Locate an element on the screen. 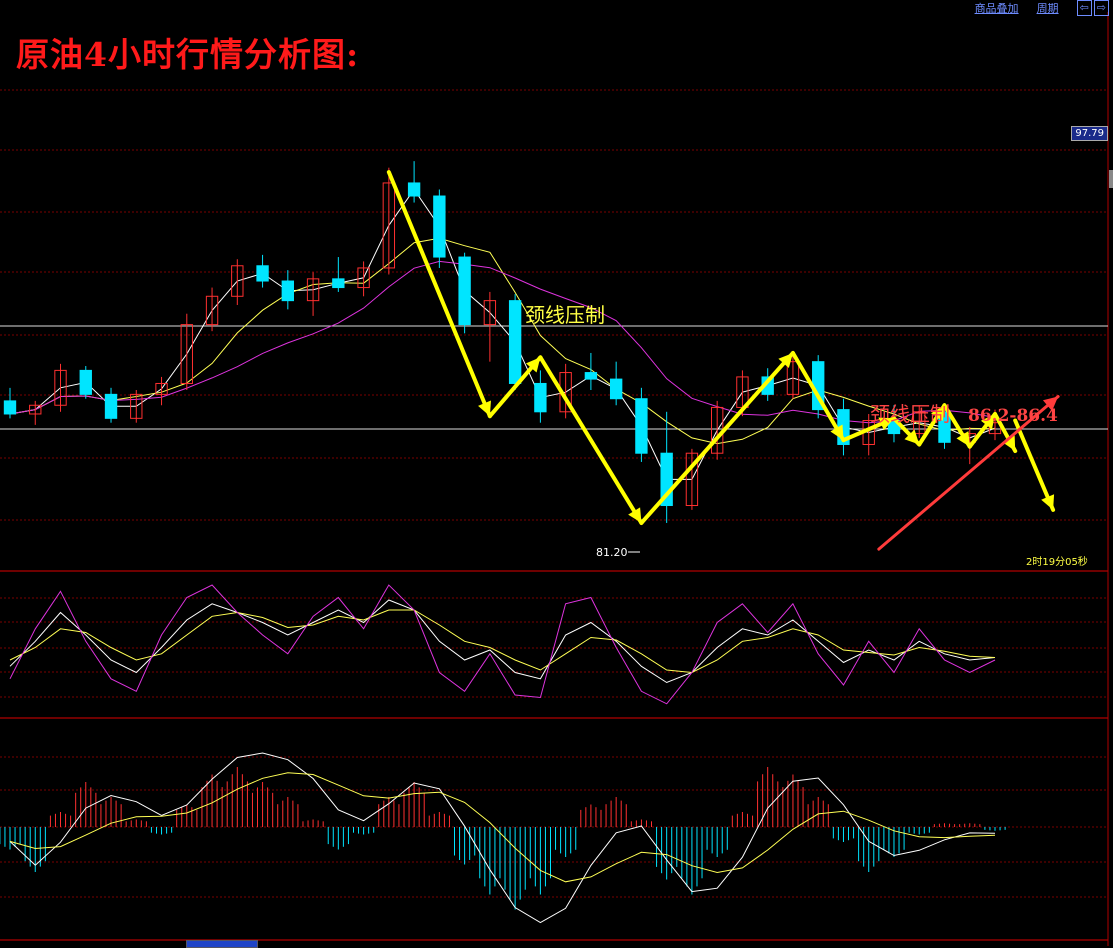  kdj-line-j is located at coordinates (502, 644).